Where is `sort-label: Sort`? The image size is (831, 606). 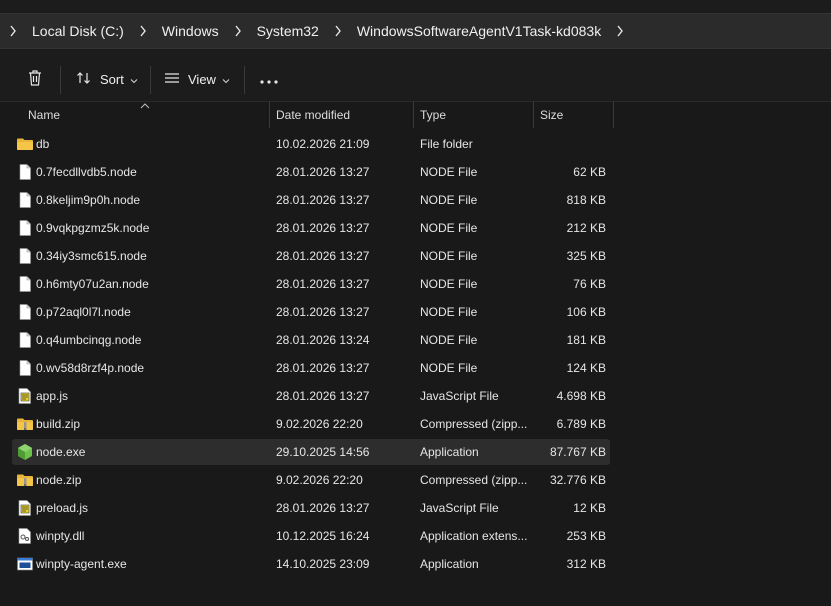
sort-label: Sort is located at coordinates (112, 79).